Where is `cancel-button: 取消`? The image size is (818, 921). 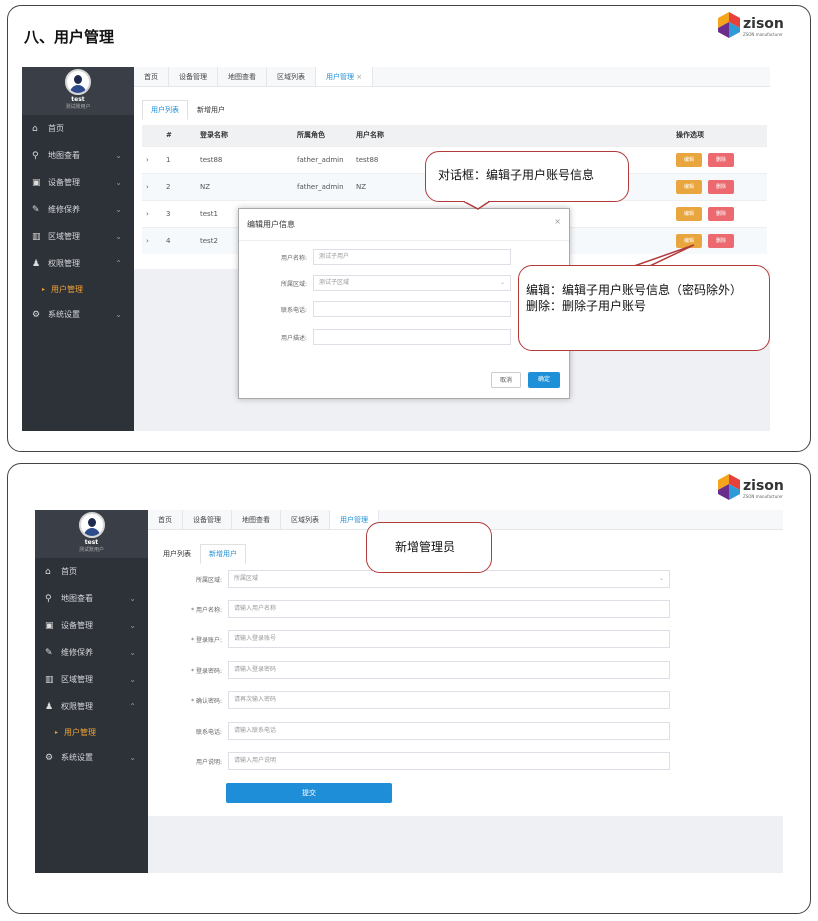
cancel-button: 取消 is located at coordinates (506, 380).